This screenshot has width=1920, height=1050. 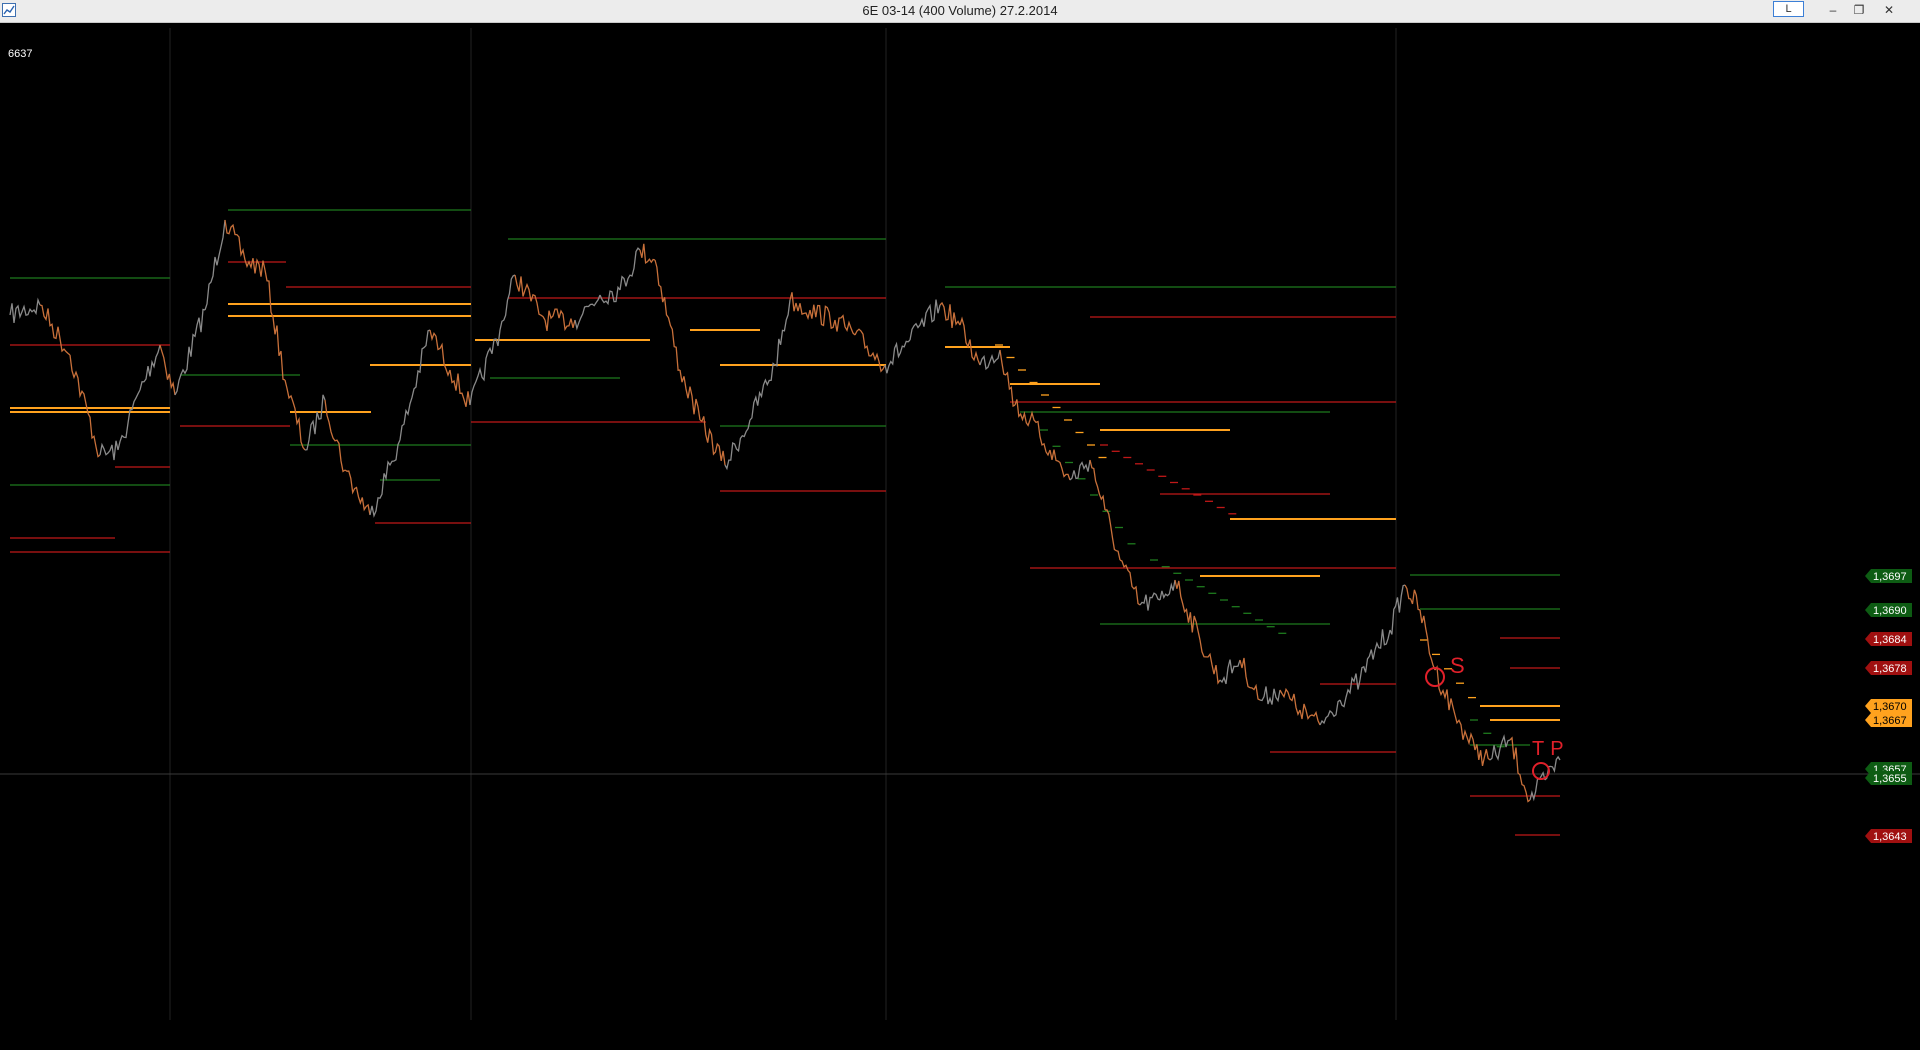 I want to click on price-axis-tag: 1,3643, so click(x=1888, y=836).